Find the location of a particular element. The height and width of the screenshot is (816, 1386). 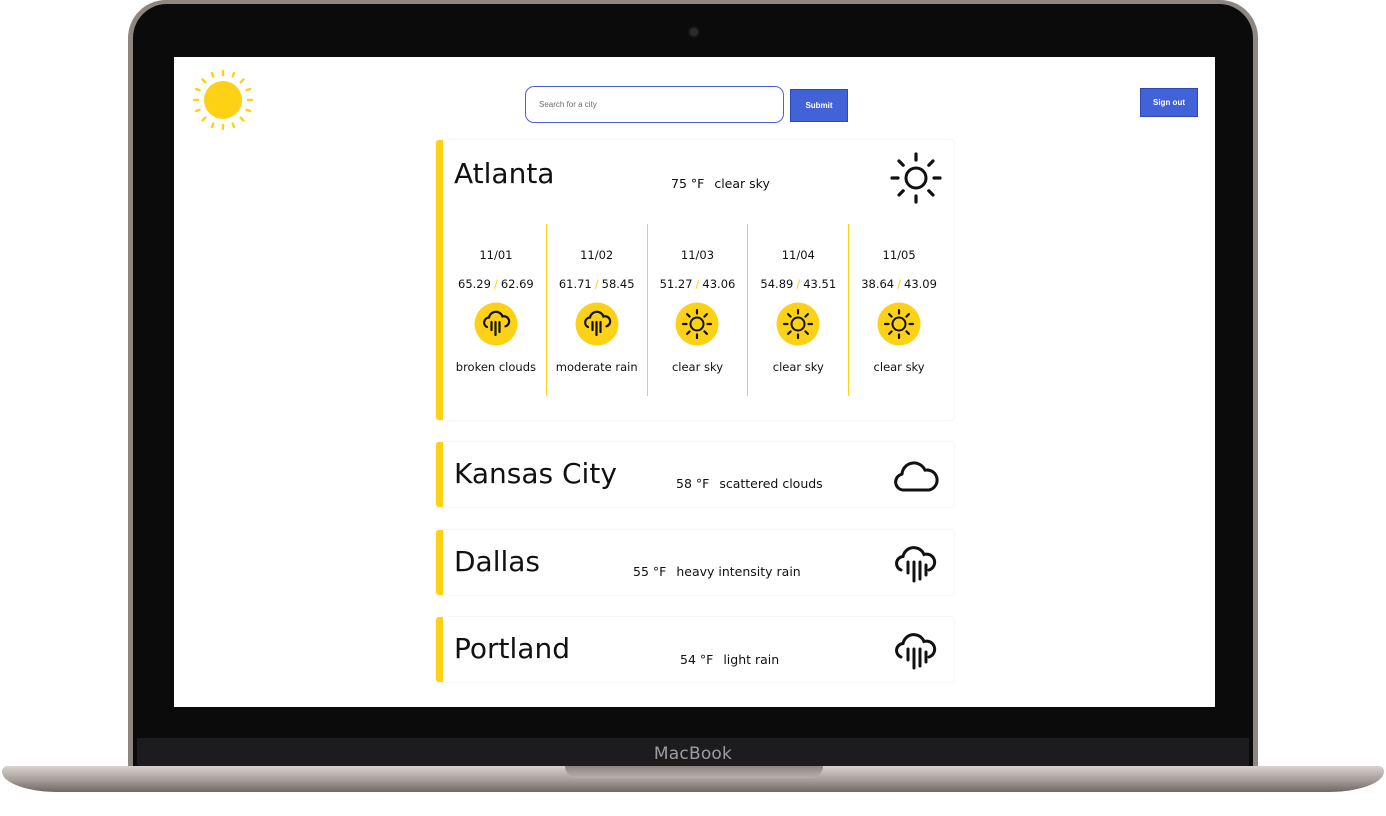

current-weather: 55 °F heavy intensity rain is located at coordinates (717, 571).